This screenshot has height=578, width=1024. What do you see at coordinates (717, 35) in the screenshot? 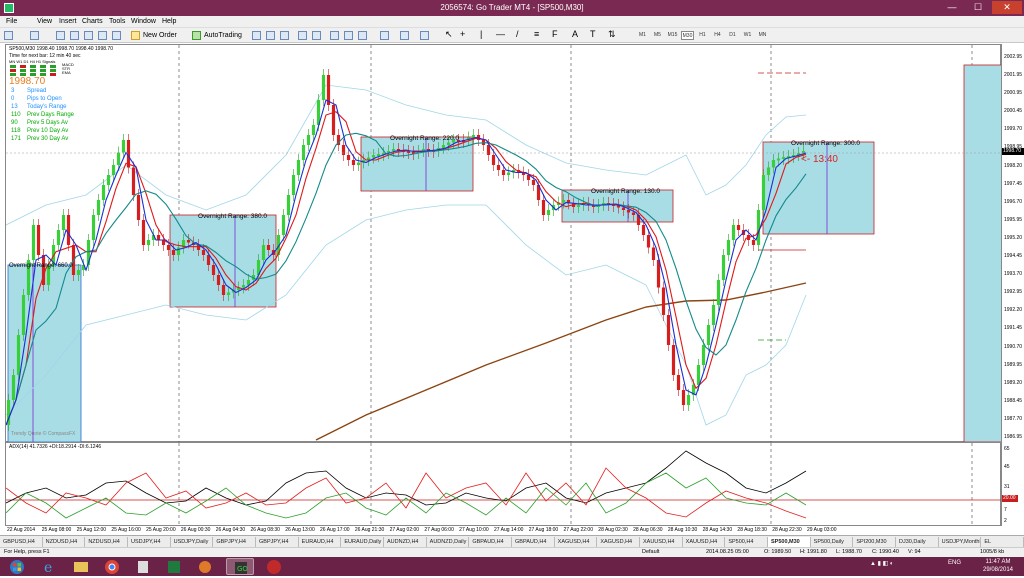
I see `tf-h4: H4` at bounding box center [717, 35].